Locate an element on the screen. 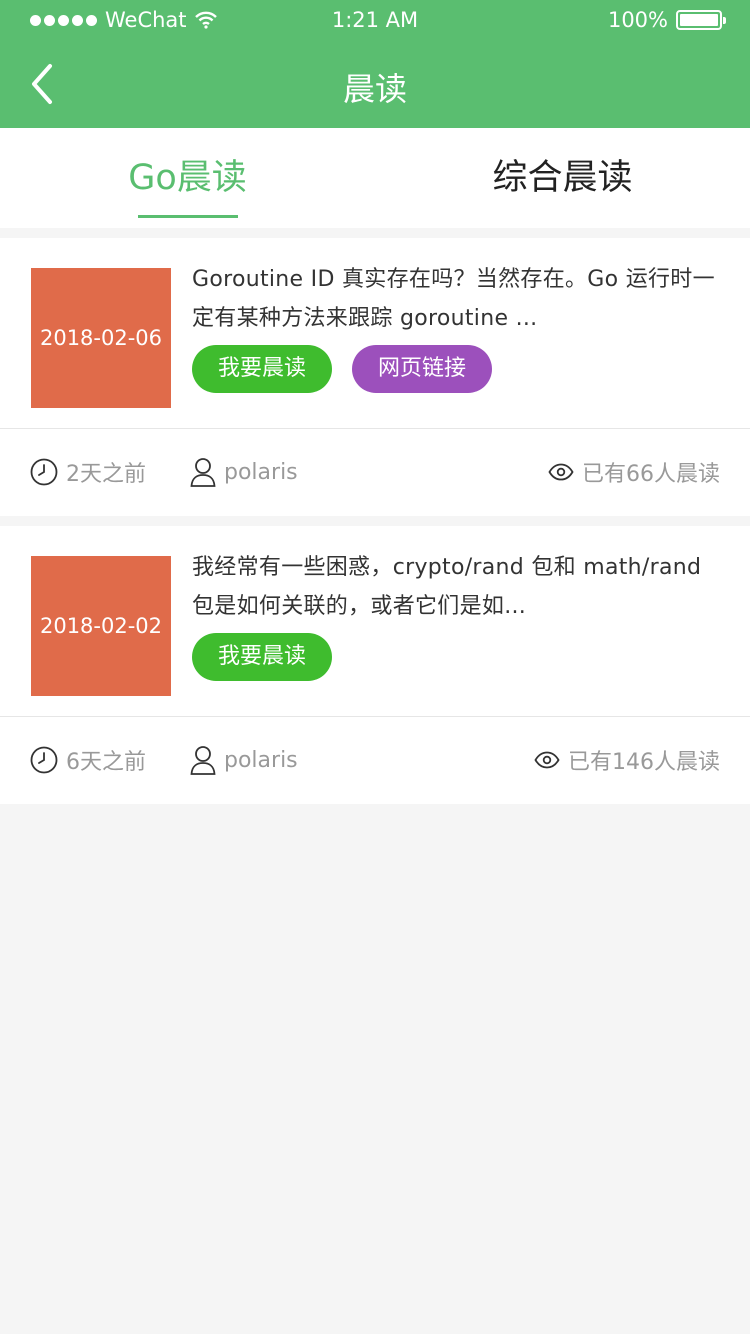  reader-count: 已有66人晨读 is located at coordinates (634, 472).